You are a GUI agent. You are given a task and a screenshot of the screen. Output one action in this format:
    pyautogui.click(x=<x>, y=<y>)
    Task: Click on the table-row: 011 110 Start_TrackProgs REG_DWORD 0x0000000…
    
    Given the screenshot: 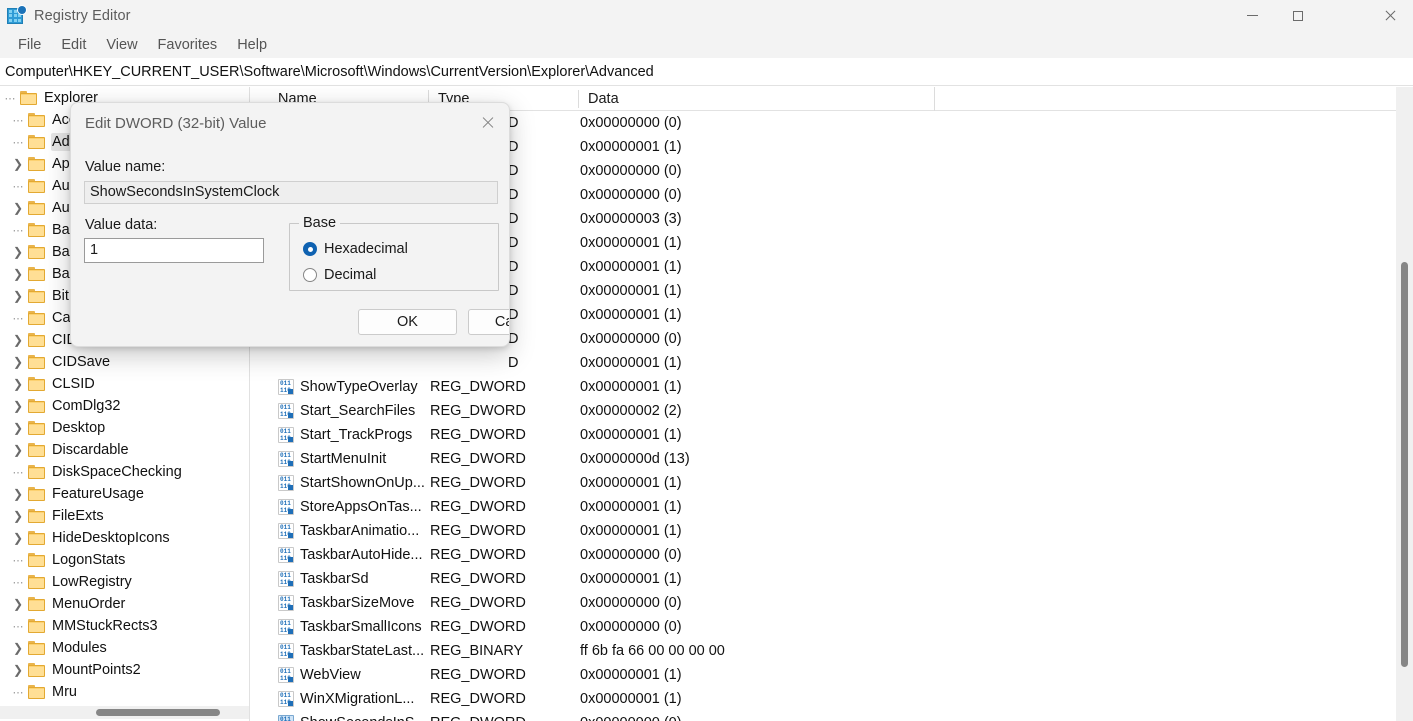 What is the action you would take?
    pyautogui.click(x=841, y=435)
    